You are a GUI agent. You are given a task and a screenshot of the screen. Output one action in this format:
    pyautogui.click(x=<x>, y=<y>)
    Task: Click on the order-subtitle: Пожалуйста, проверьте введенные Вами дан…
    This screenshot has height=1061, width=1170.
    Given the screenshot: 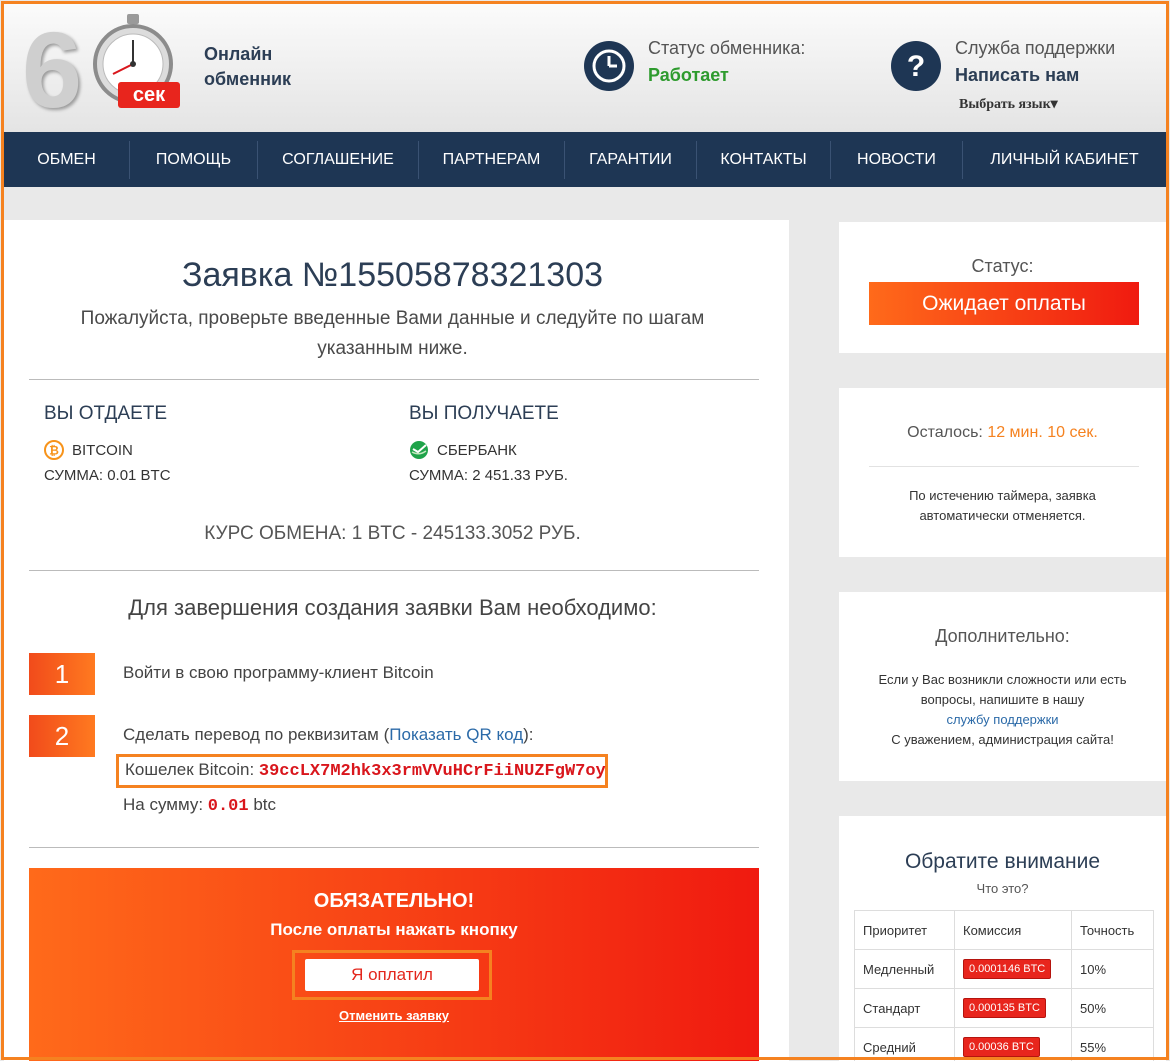 What is the action you would take?
    pyautogui.click(x=392, y=333)
    